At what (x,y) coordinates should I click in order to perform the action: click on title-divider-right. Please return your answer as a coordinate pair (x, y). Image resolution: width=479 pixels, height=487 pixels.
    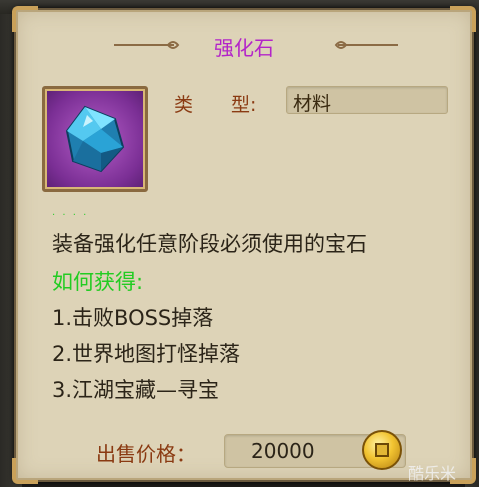
    Looking at the image, I should click on (368, 45).